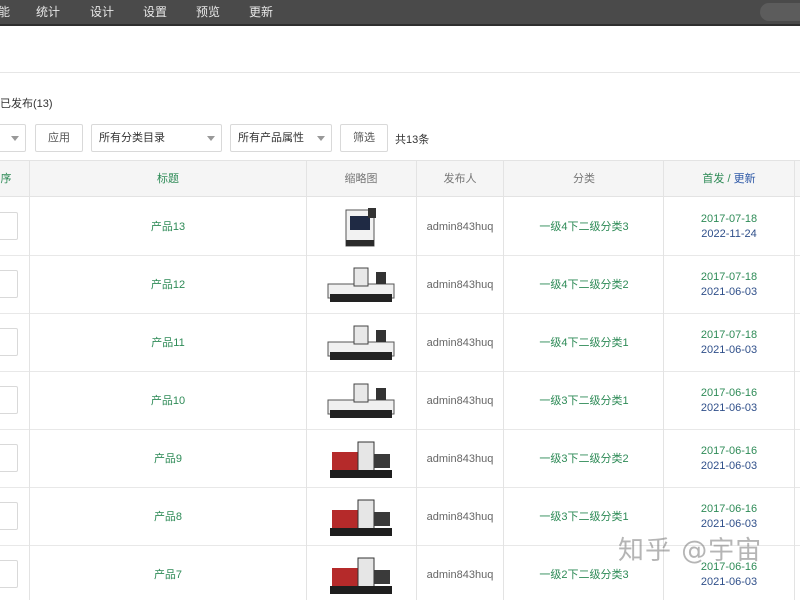 The height and width of the screenshot is (600, 800). What do you see at coordinates (168, 227) in the screenshot?
I see `product-title-link: 产品13` at bounding box center [168, 227].